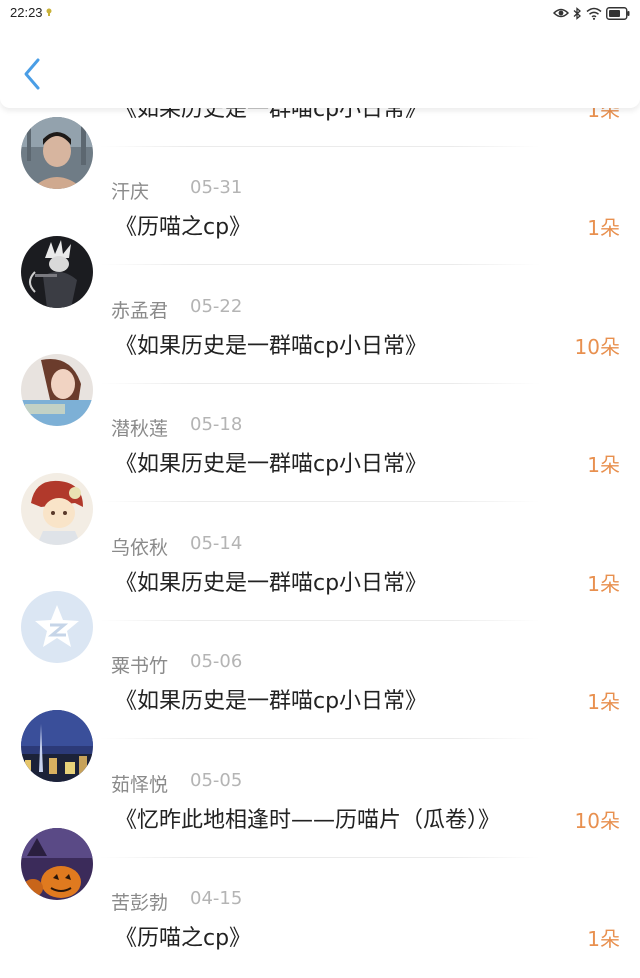 The height and width of the screenshot is (978, 640). What do you see at coordinates (603, 939) in the screenshot?
I see `gift-amount: 1朵` at bounding box center [603, 939].